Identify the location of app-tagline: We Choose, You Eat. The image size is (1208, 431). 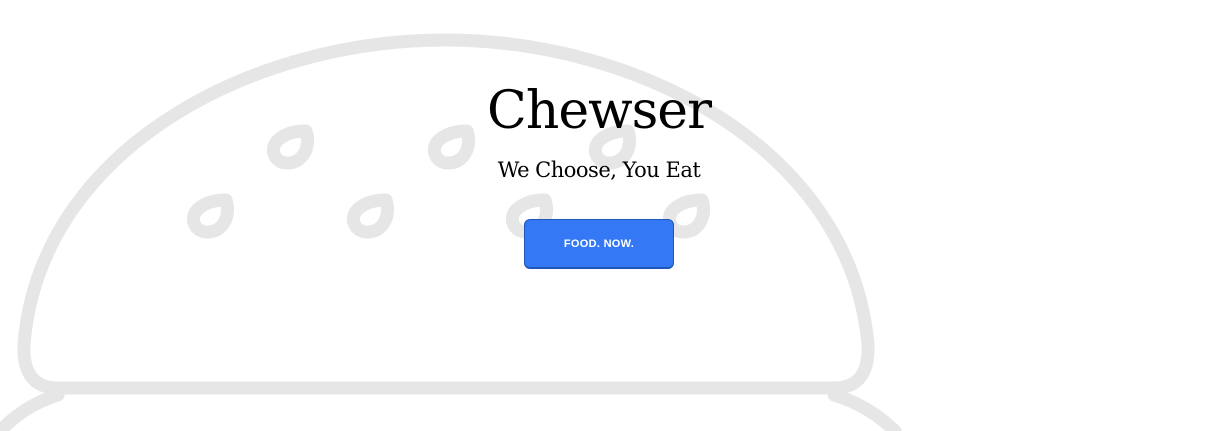
(599, 170).